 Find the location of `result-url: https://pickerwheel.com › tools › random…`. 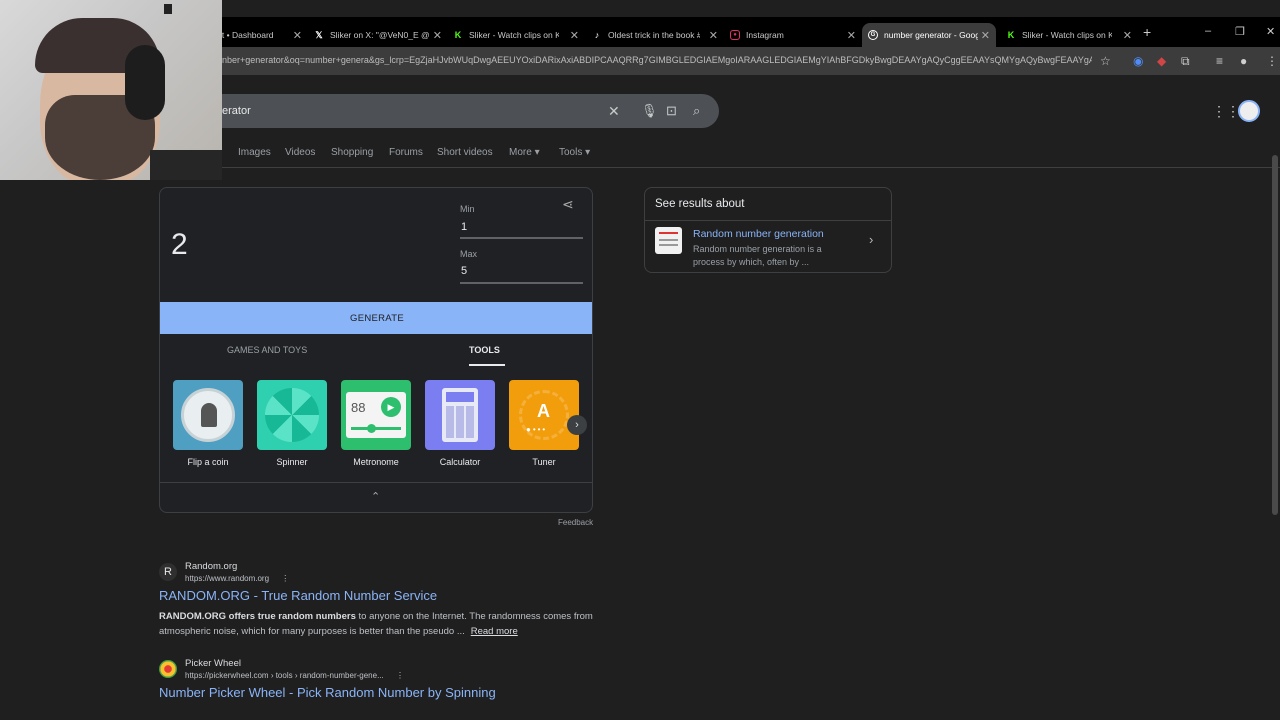

result-url: https://pickerwheel.com › tools › random… is located at coordinates (294, 675).